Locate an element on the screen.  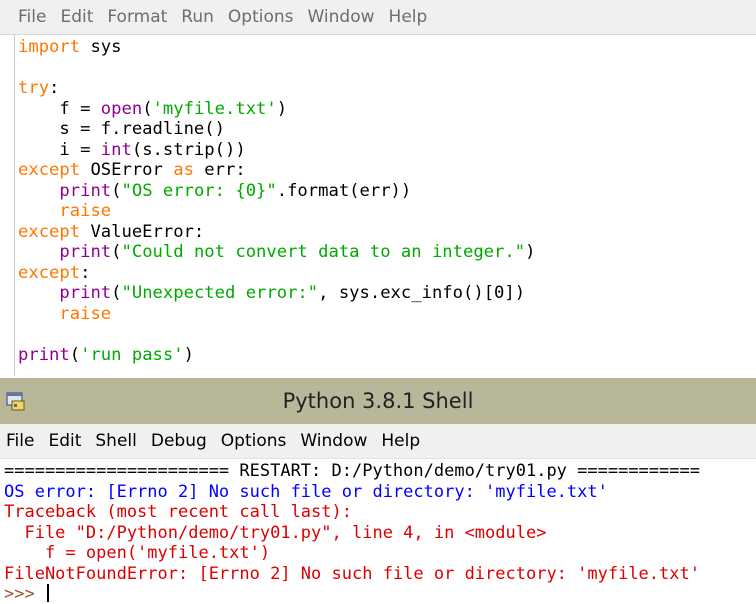
code-token: open is located at coordinates (121, 108).